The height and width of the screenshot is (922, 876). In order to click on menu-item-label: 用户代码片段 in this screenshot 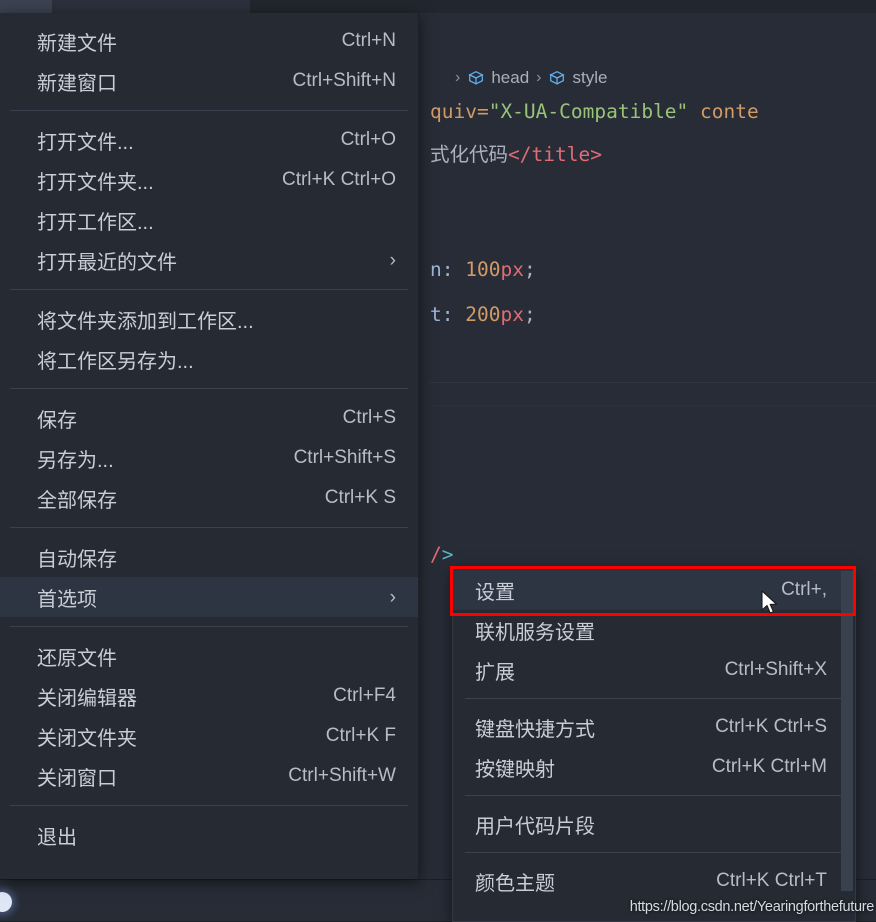, I will do `click(535, 826)`.